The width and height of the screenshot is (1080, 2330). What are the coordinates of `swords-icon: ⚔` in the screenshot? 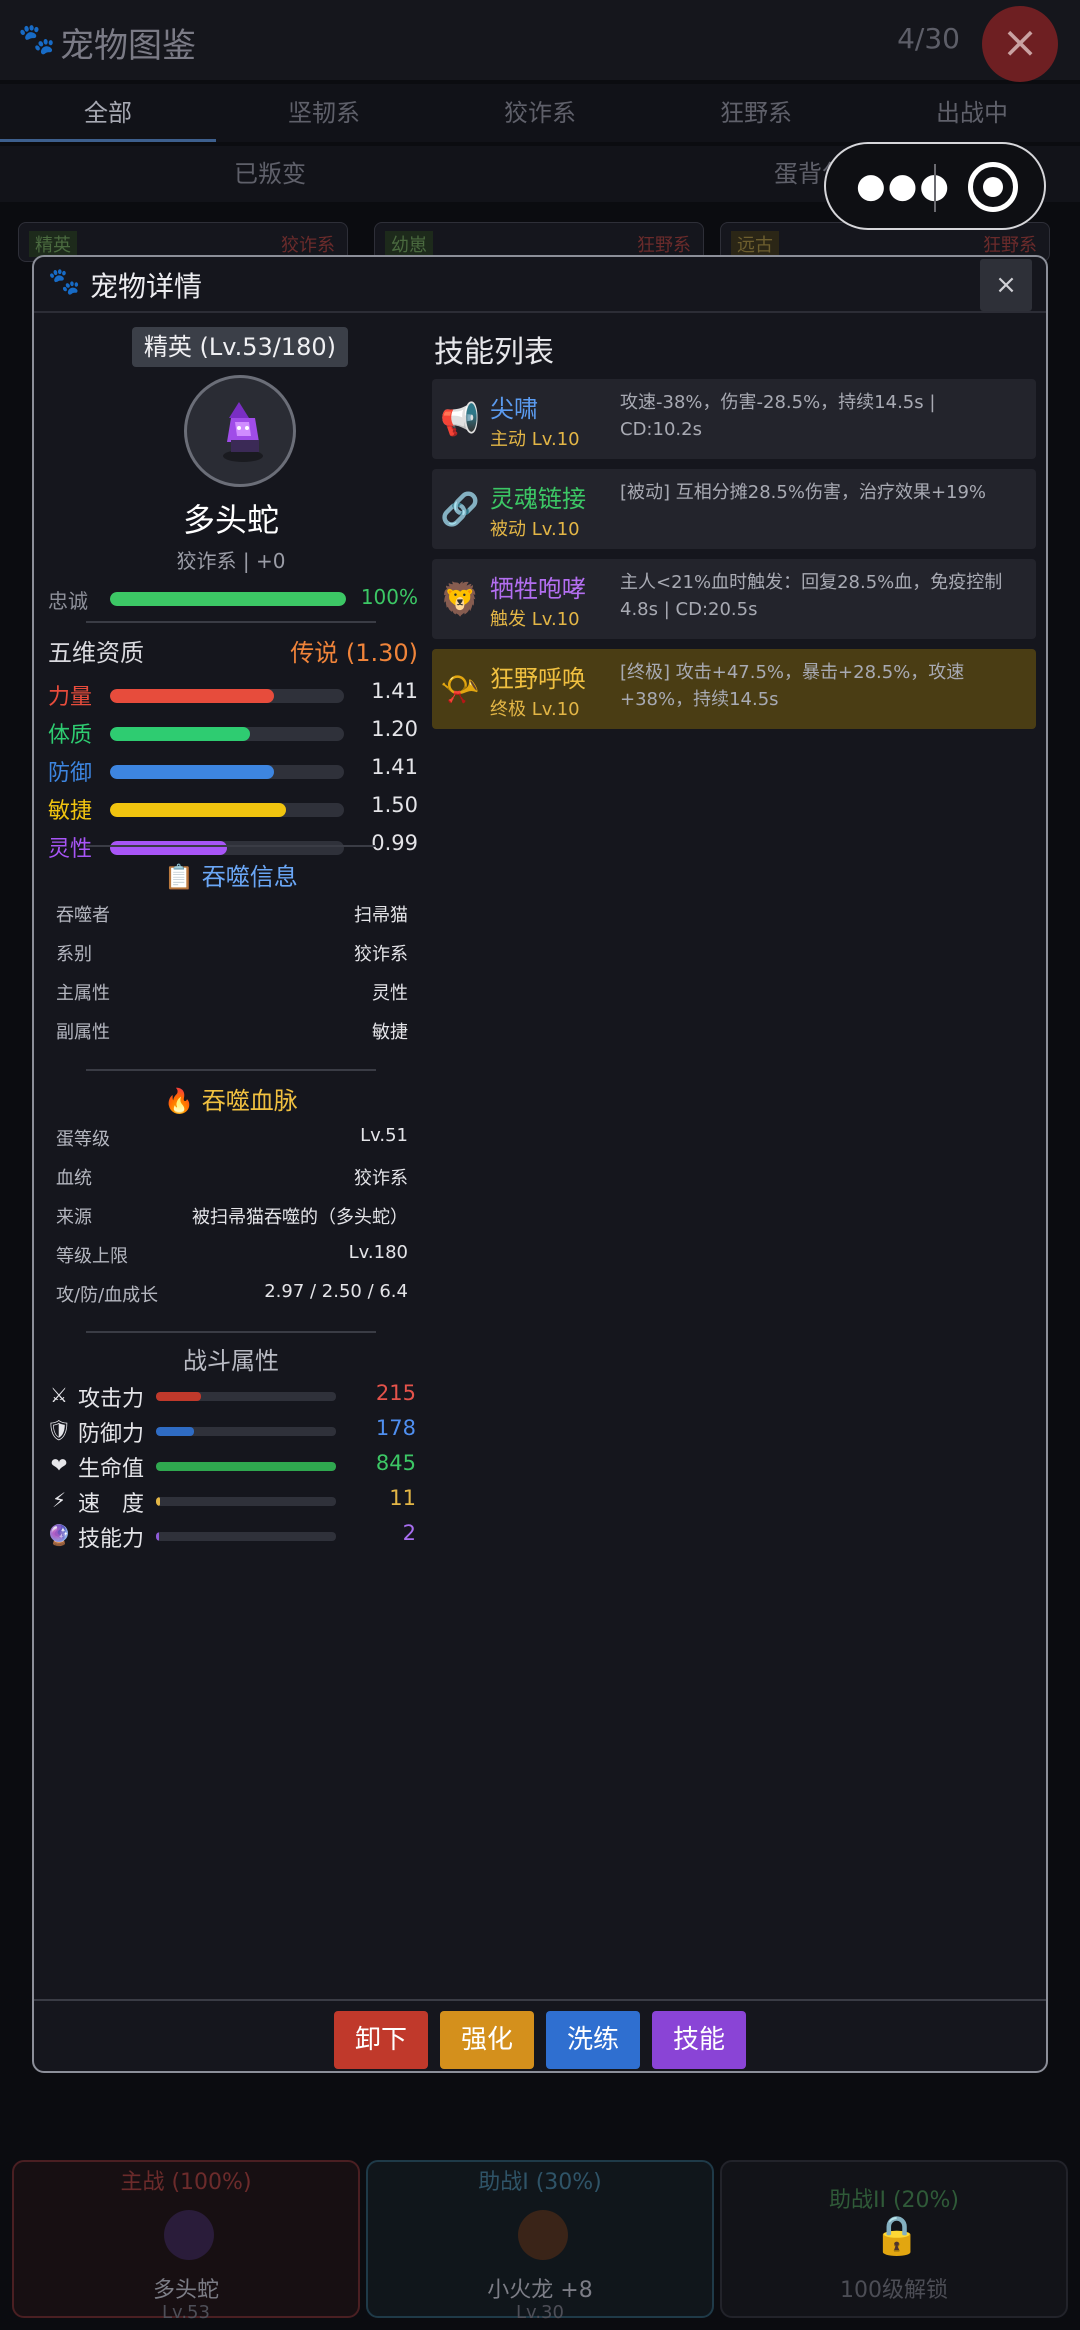 It's located at (59, 1395).